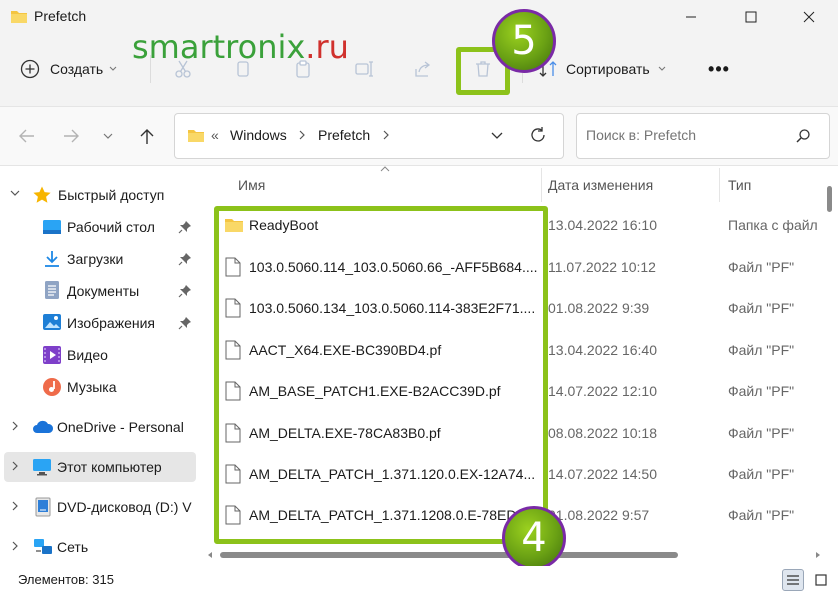 This screenshot has width=838, height=594. Describe the element at coordinates (100, 355) in the screenshot. I see `sidebar-item-video: Видео` at that location.